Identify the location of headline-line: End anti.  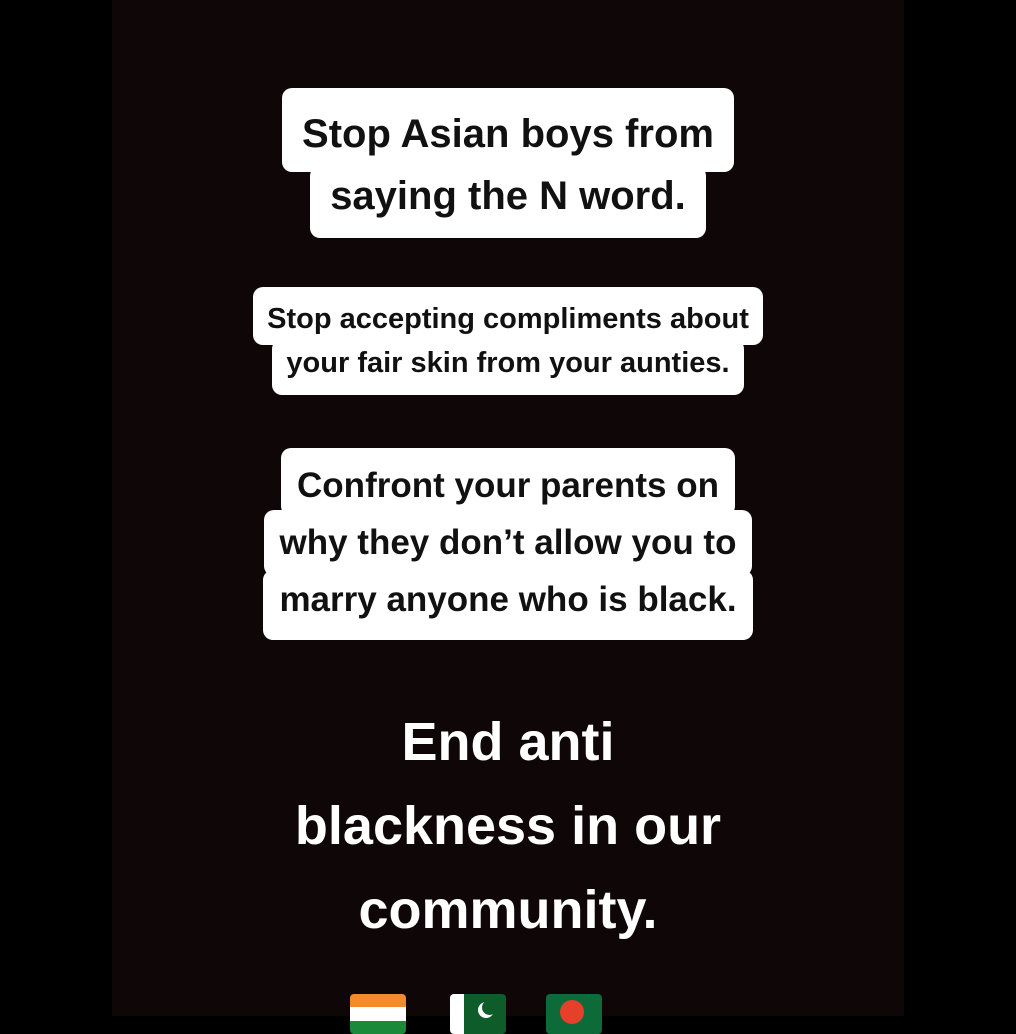
(508, 742).